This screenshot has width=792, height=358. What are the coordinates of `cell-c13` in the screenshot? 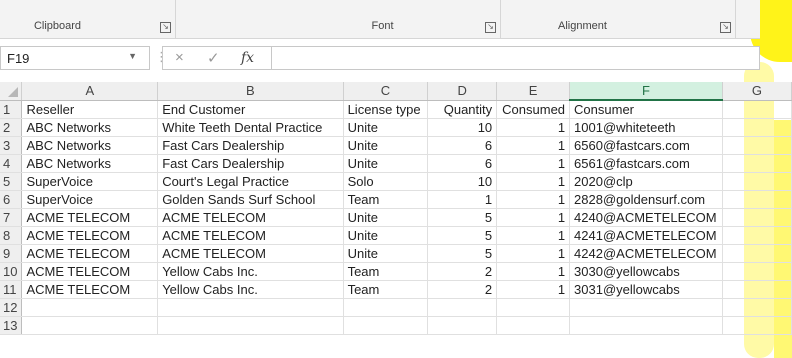 It's located at (386, 325).